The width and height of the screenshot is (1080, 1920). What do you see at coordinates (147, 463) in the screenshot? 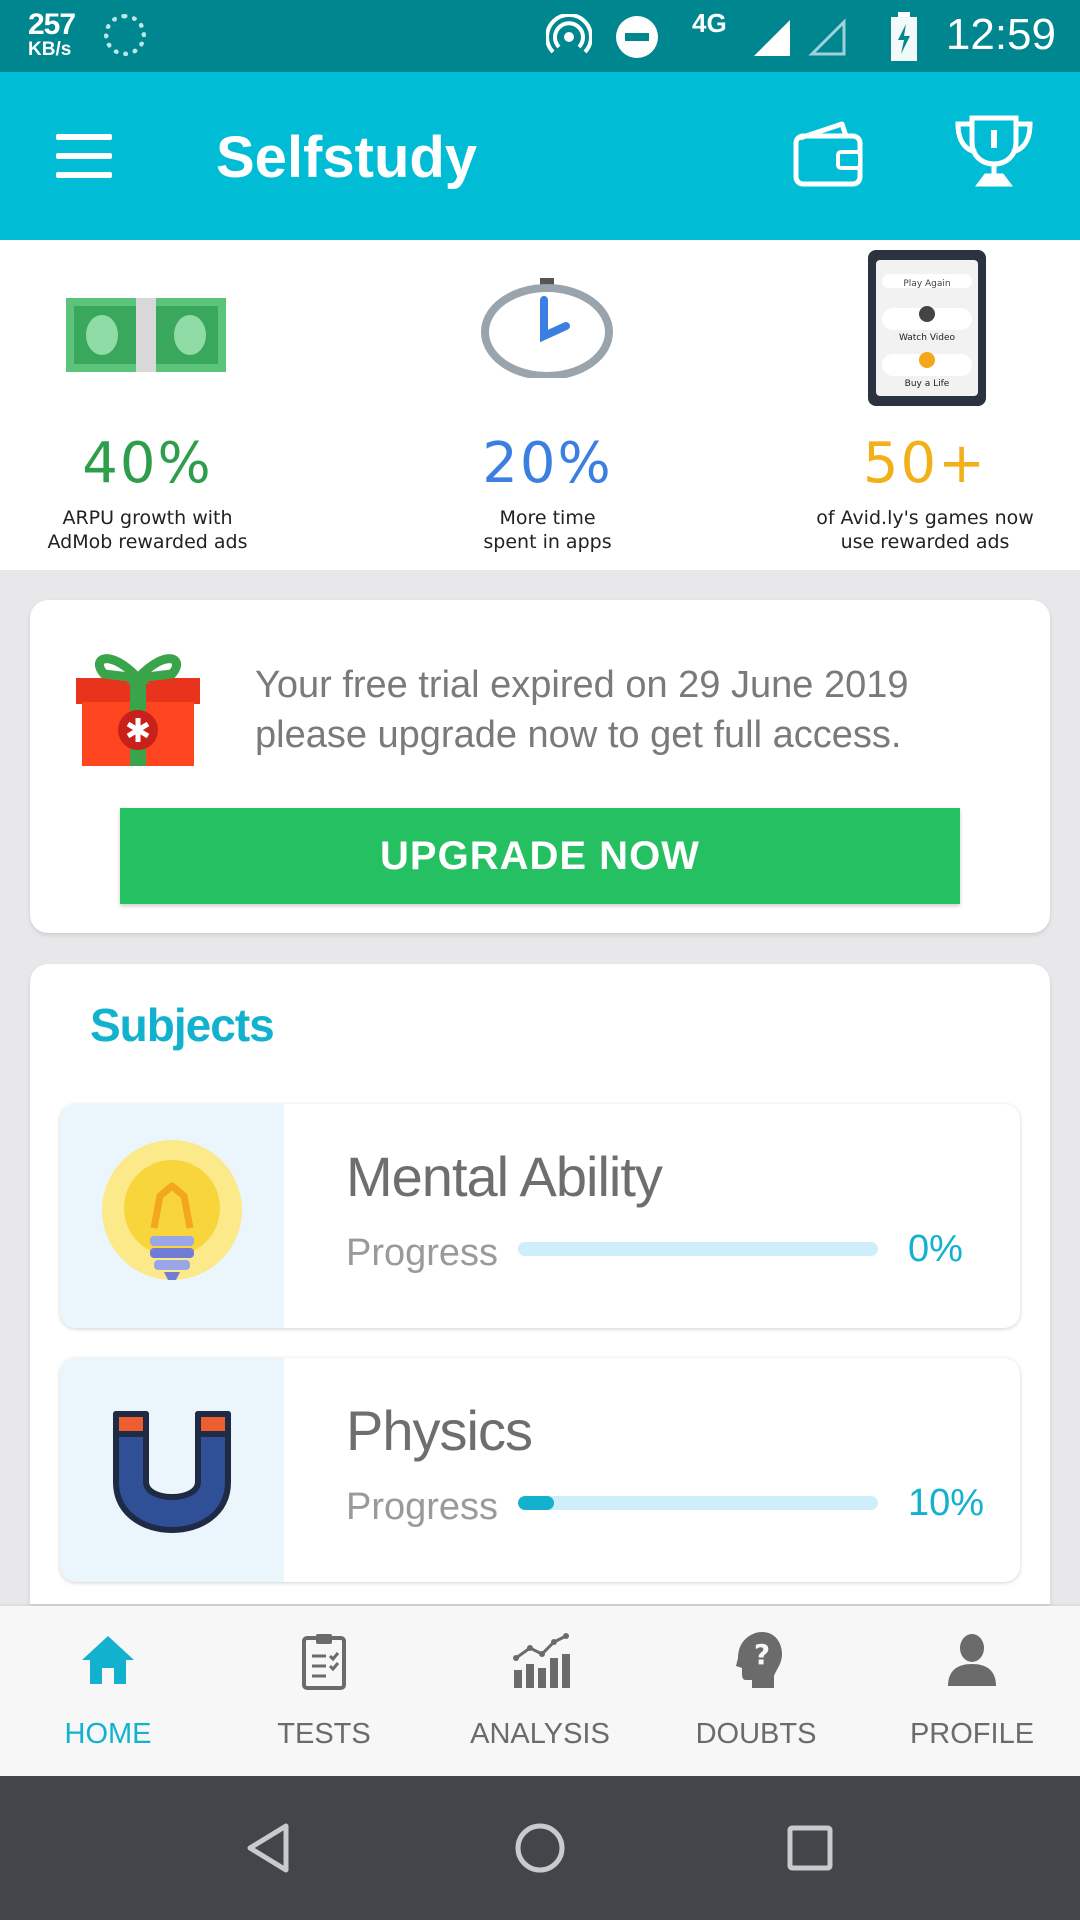
I see `stat-value: 40%` at bounding box center [147, 463].